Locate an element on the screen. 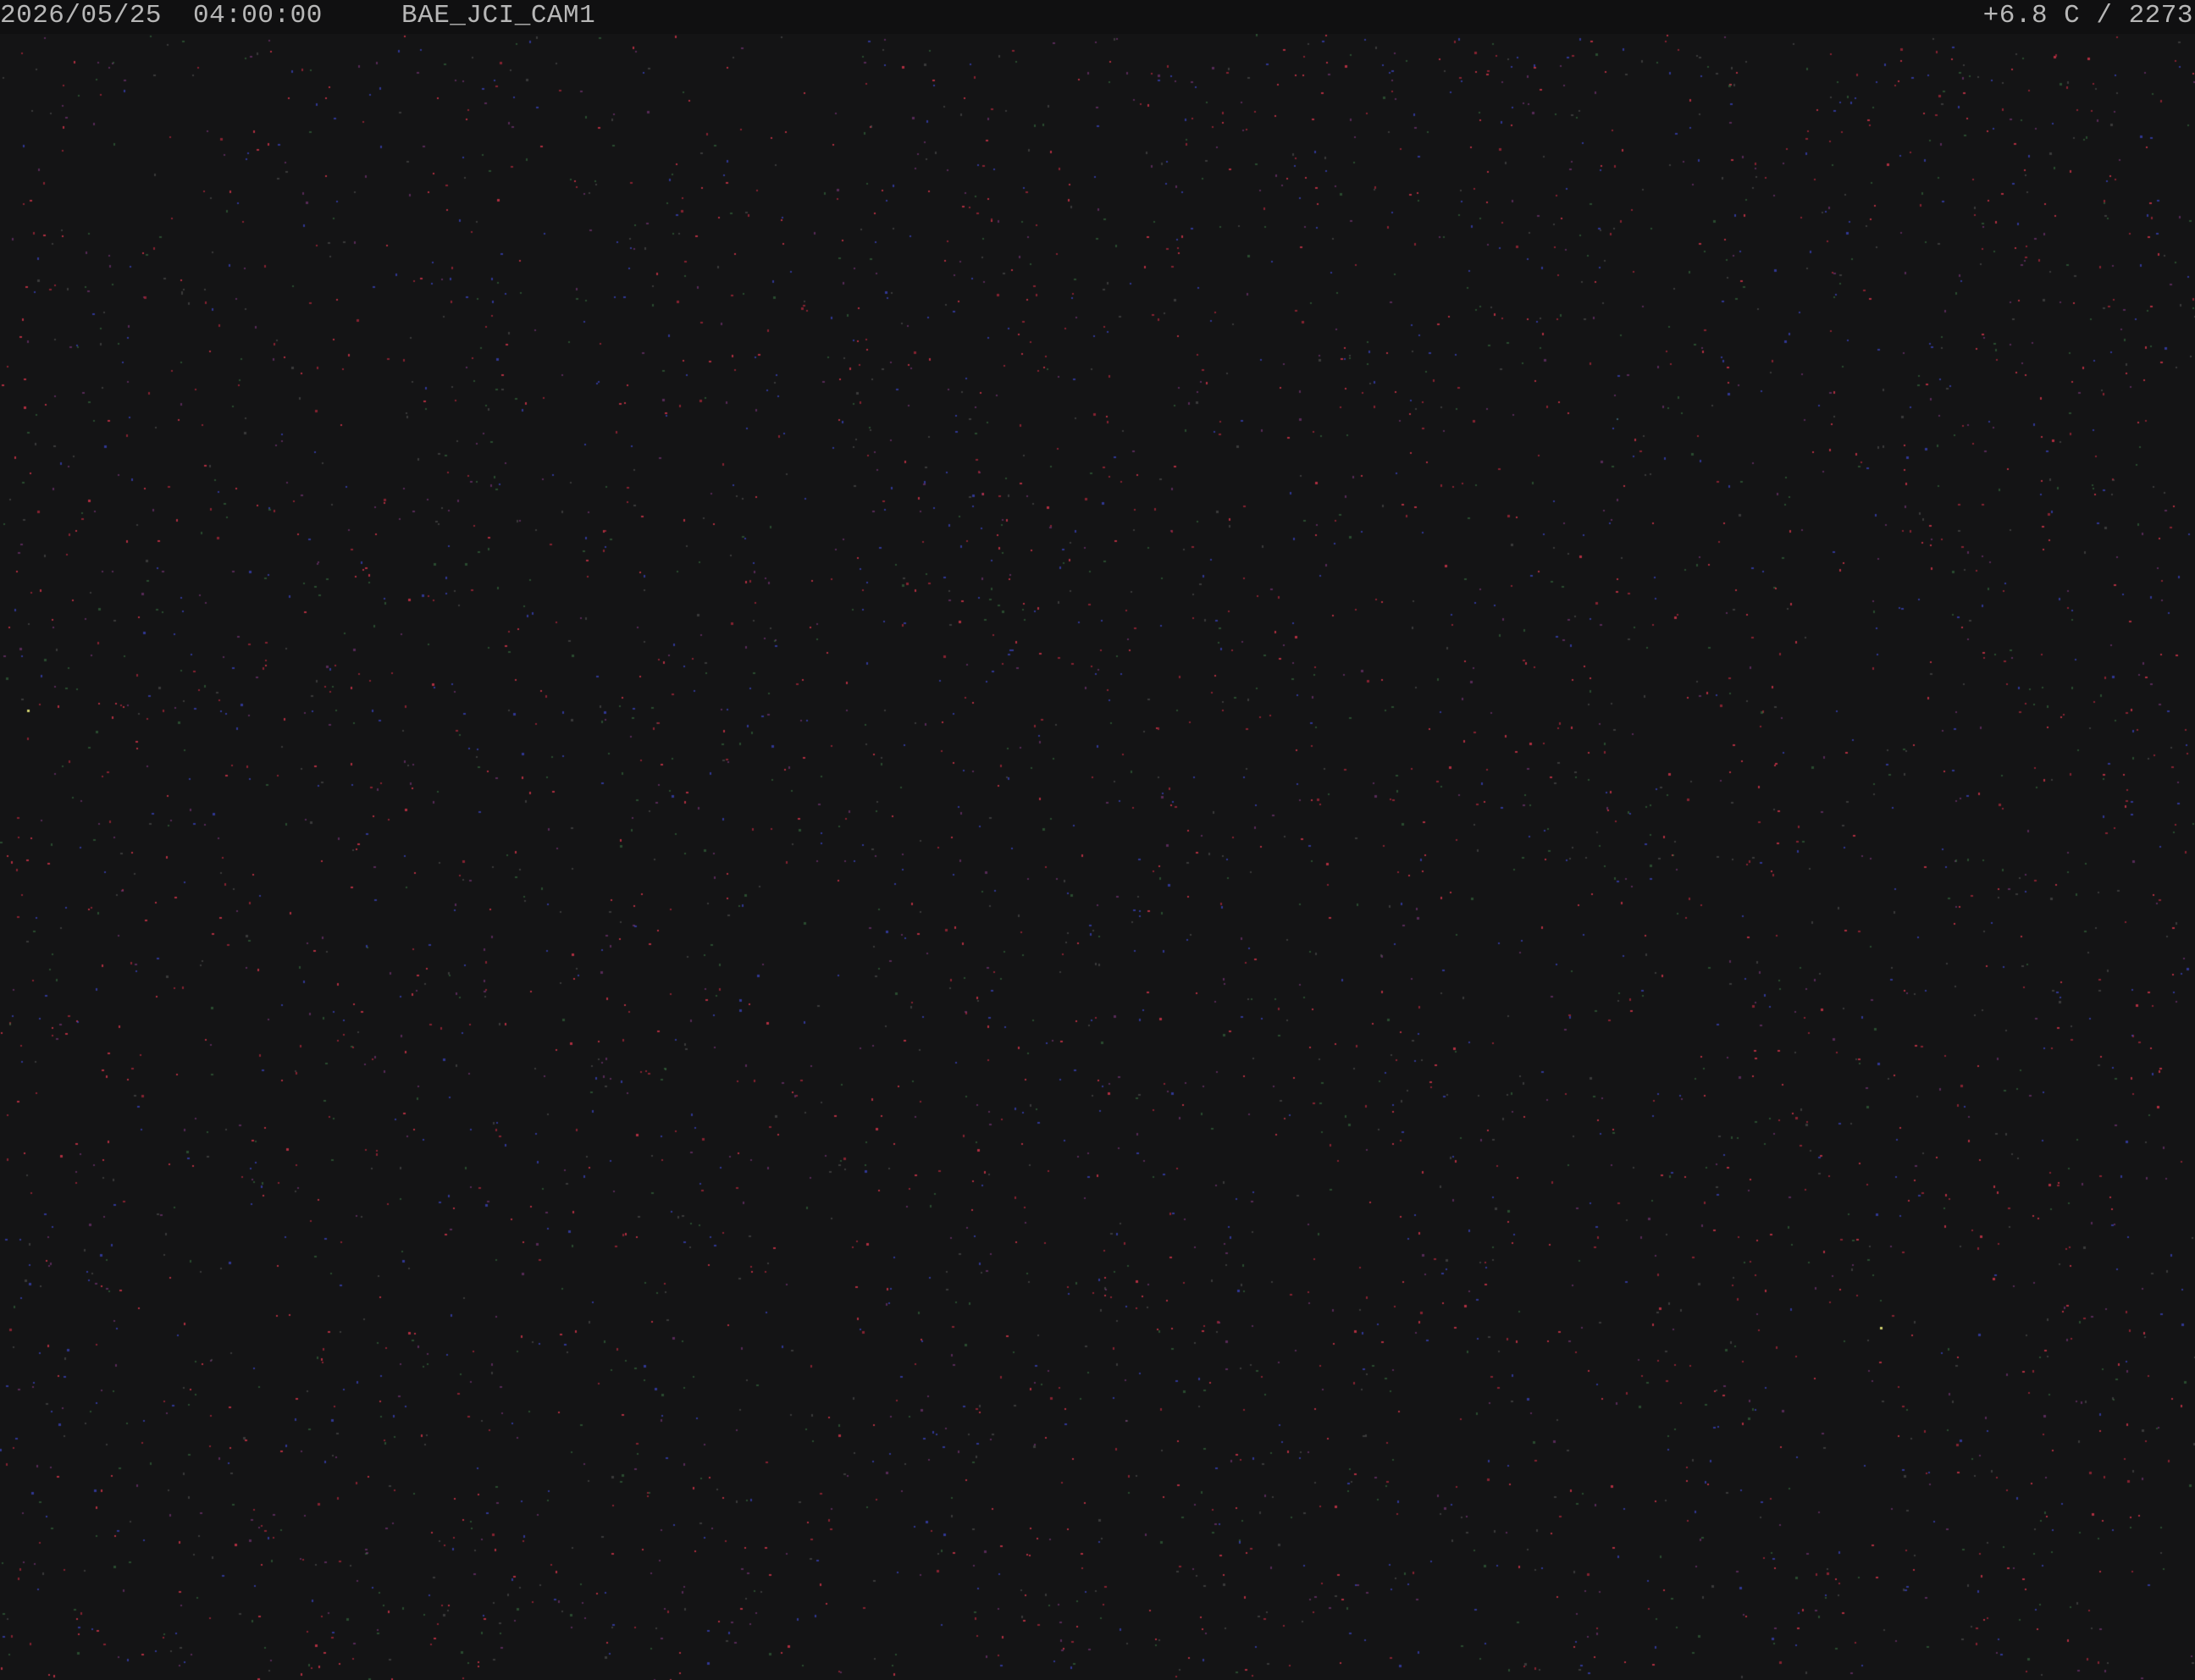 This screenshot has width=2195, height=1680. osd-time: 04:00:00 is located at coordinates (258, 15).